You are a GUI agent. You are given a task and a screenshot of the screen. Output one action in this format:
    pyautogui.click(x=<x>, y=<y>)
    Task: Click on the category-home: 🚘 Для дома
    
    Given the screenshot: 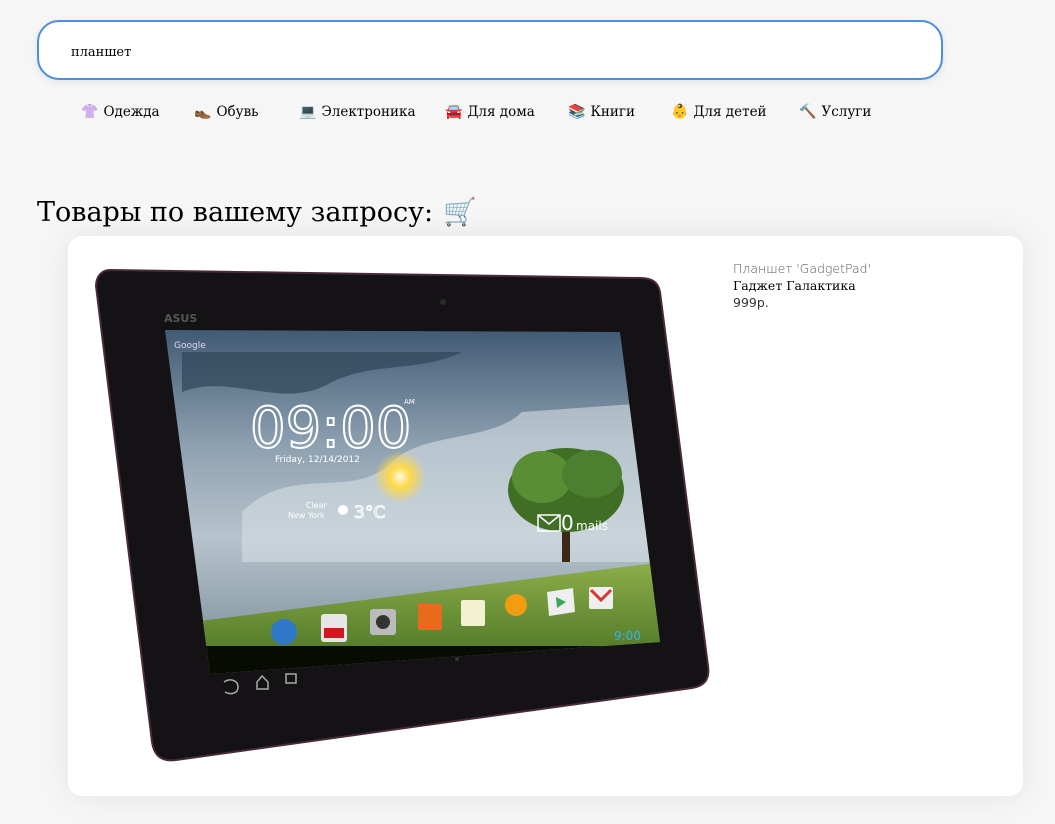 What is the action you would take?
    pyautogui.click(x=490, y=112)
    